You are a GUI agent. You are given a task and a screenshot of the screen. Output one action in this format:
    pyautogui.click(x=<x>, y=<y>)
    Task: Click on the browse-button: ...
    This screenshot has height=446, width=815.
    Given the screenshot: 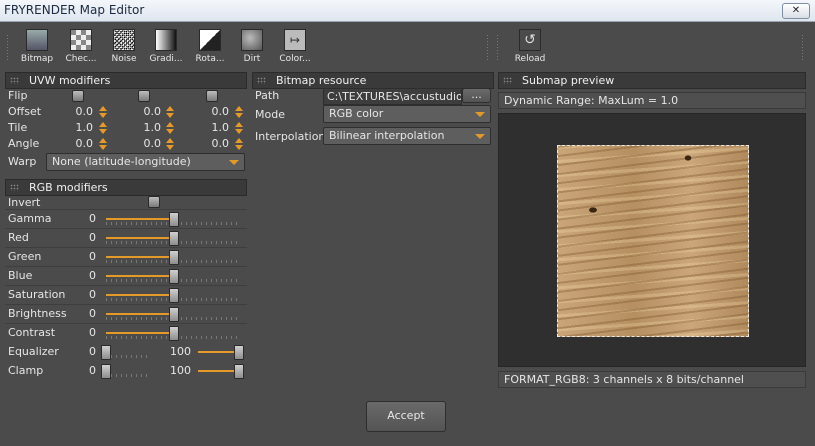 What is the action you would take?
    pyautogui.click(x=476, y=95)
    